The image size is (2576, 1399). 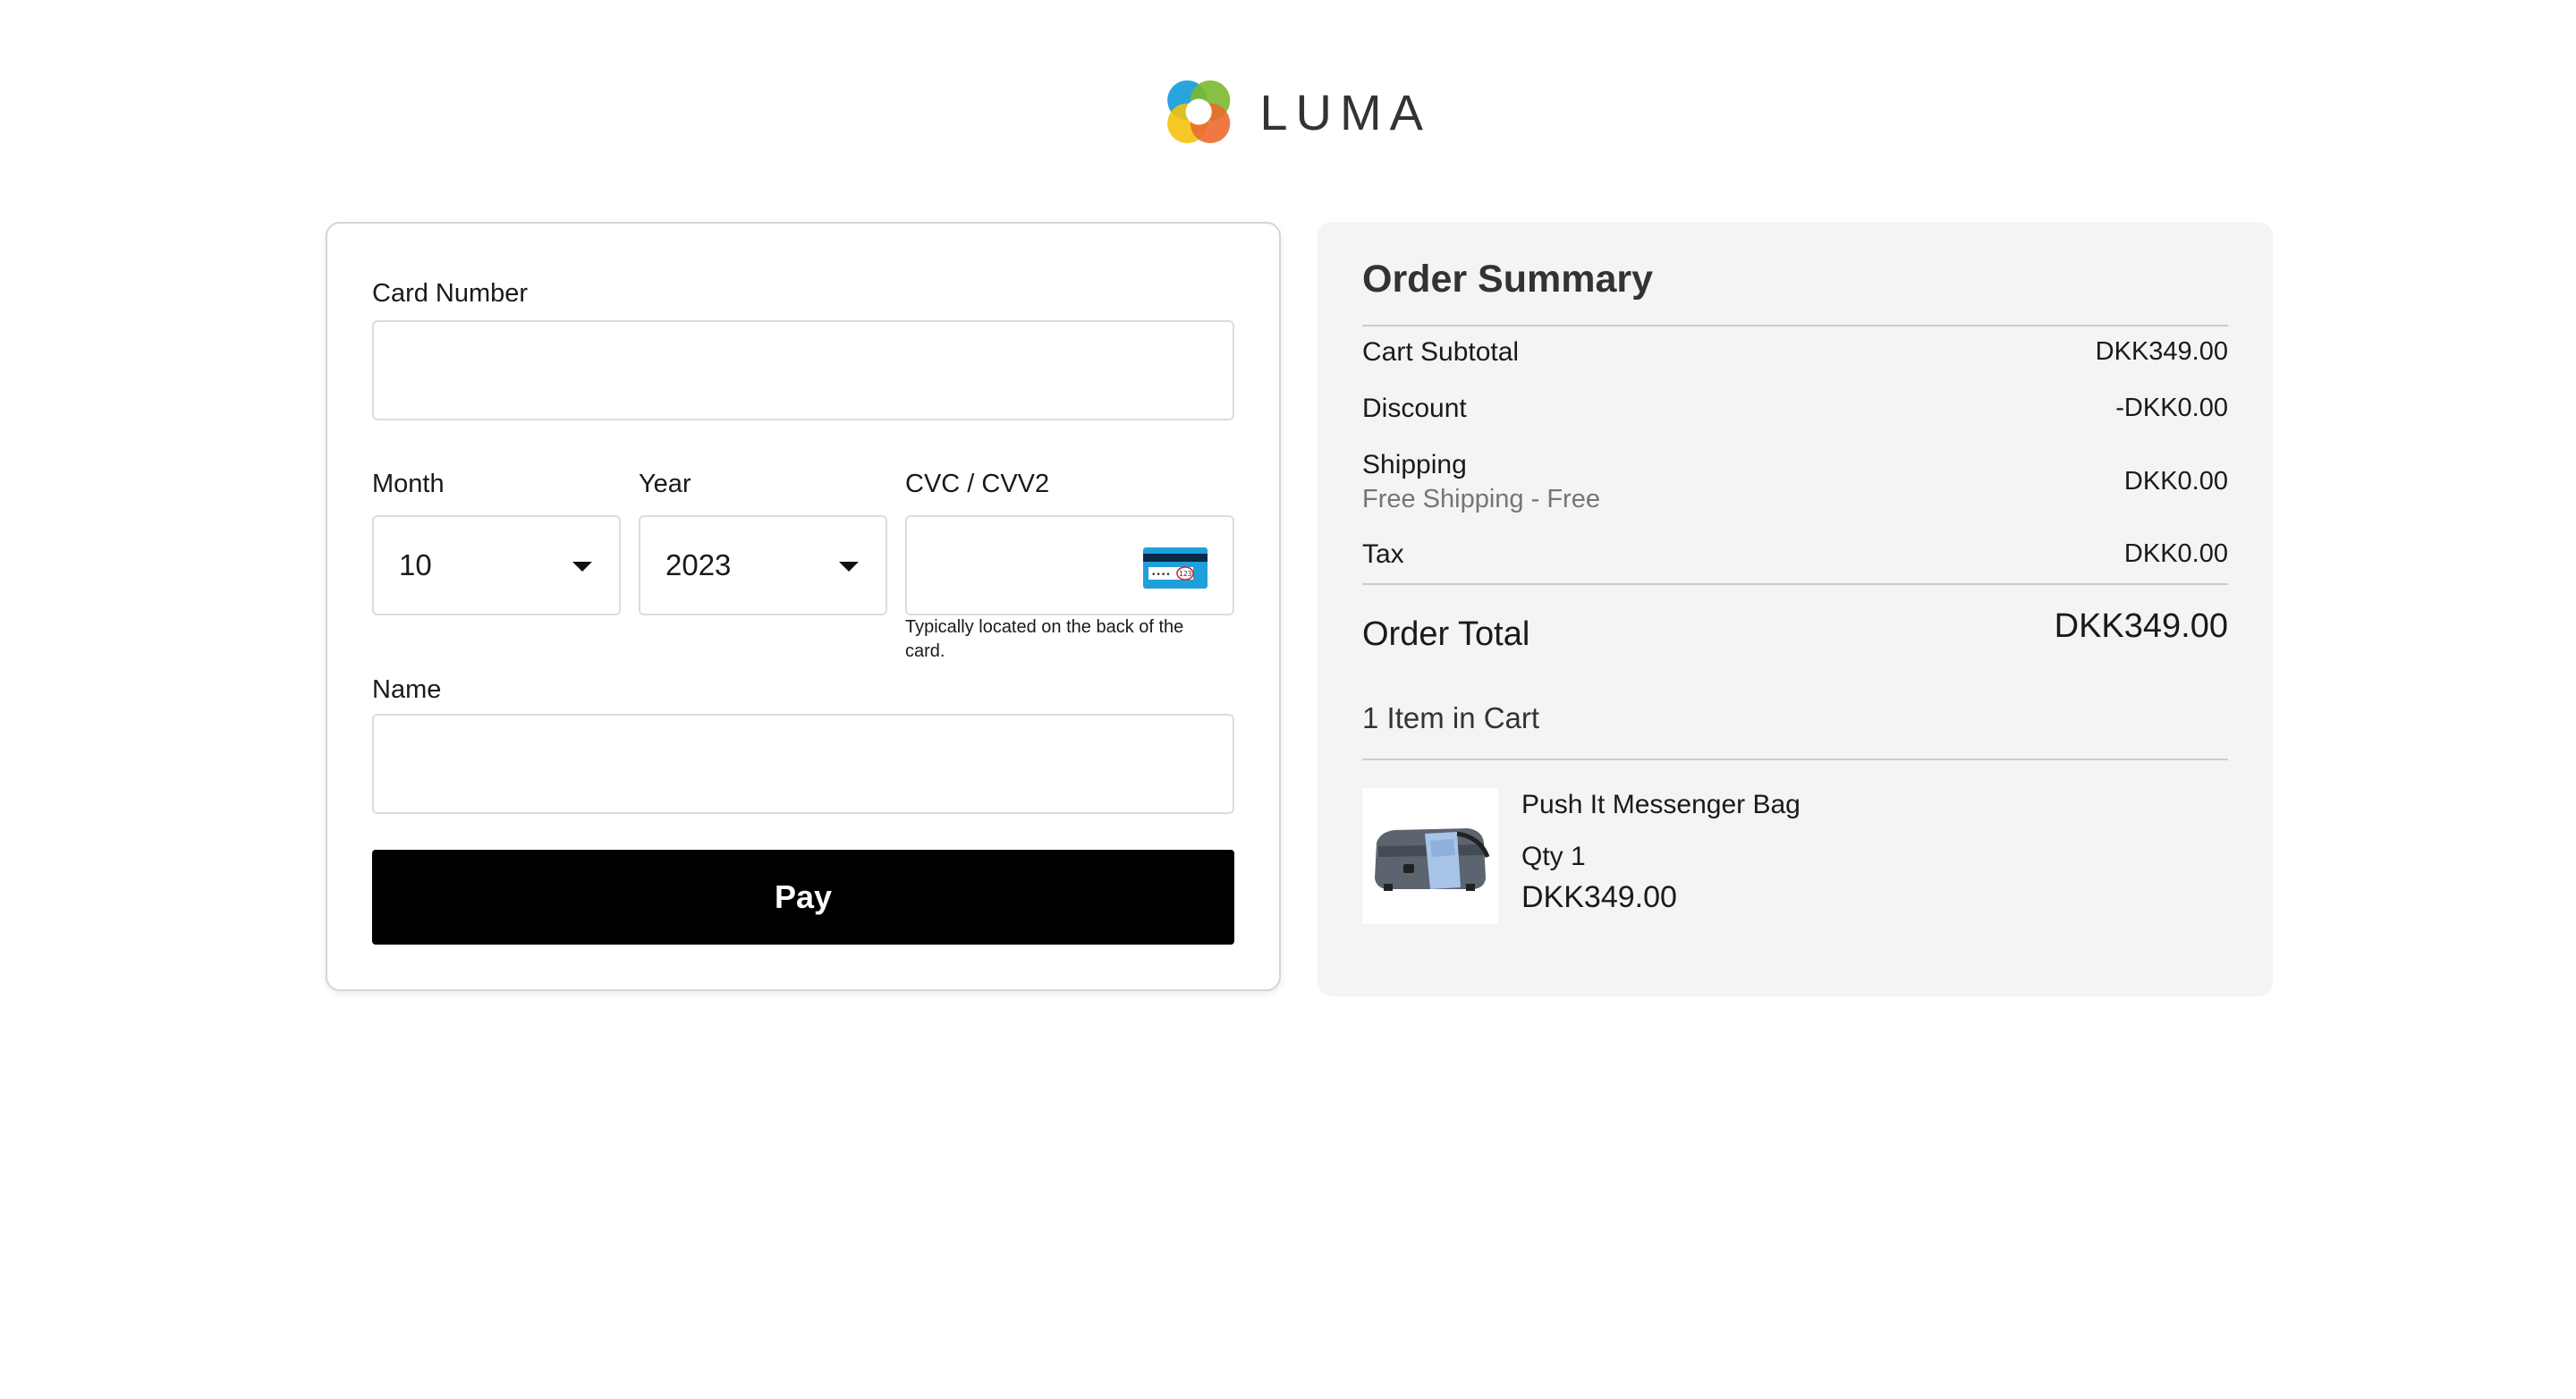 I want to click on card-number-input, so click(x=803, y=370).